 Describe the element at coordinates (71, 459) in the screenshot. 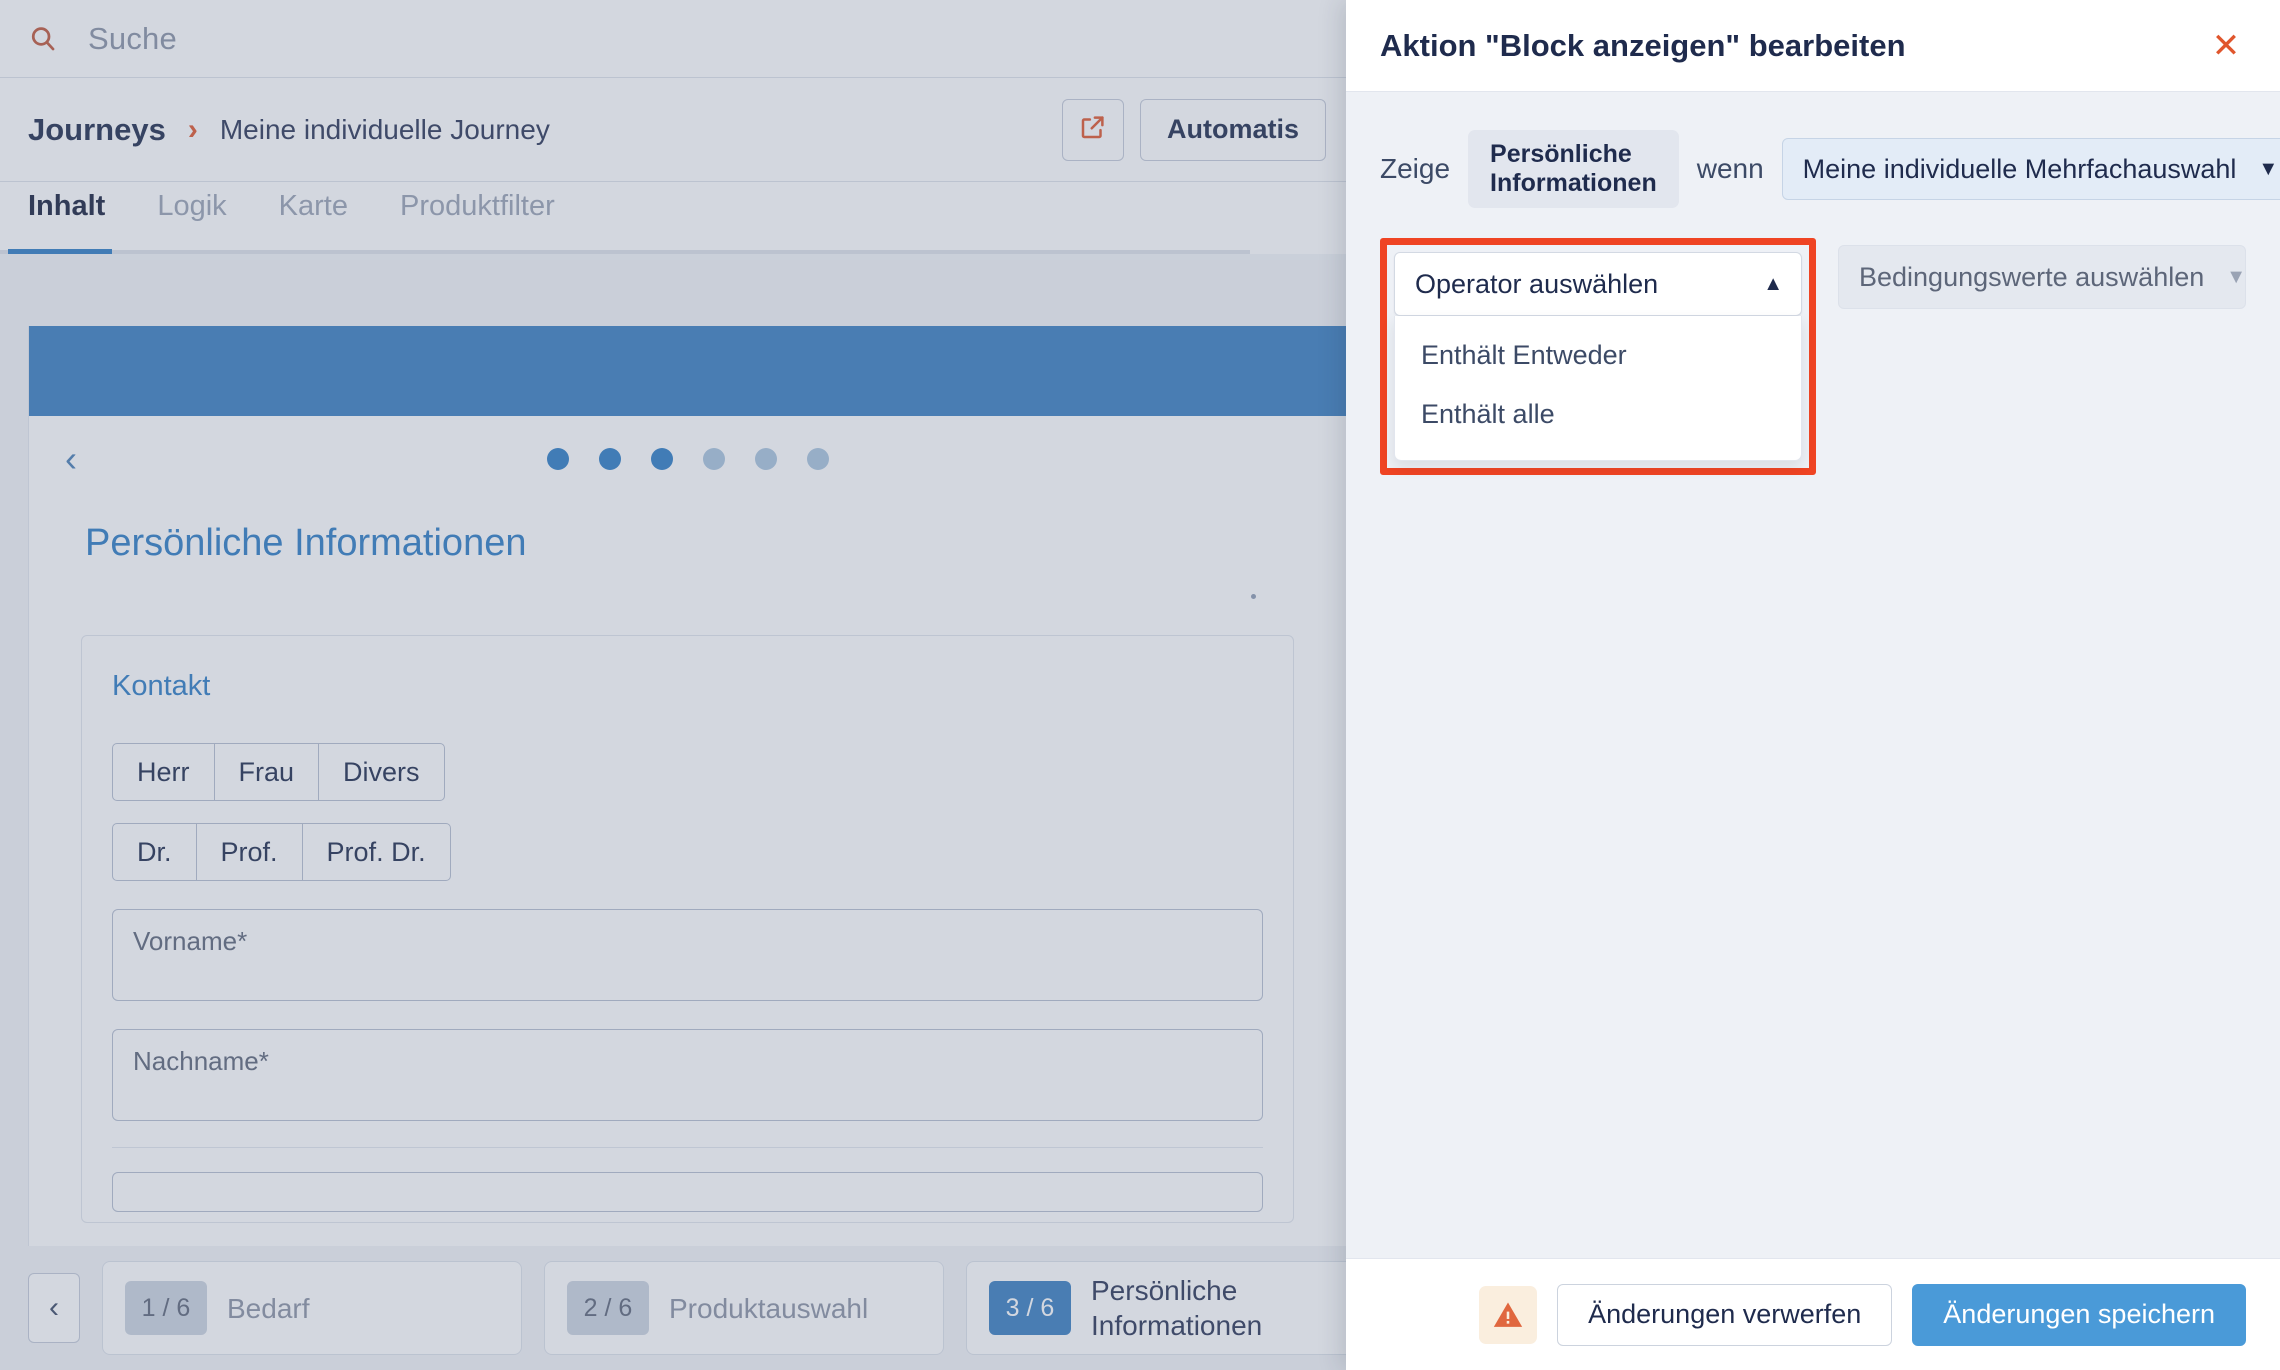

I see `preview-back-icon: ‹` at that location.